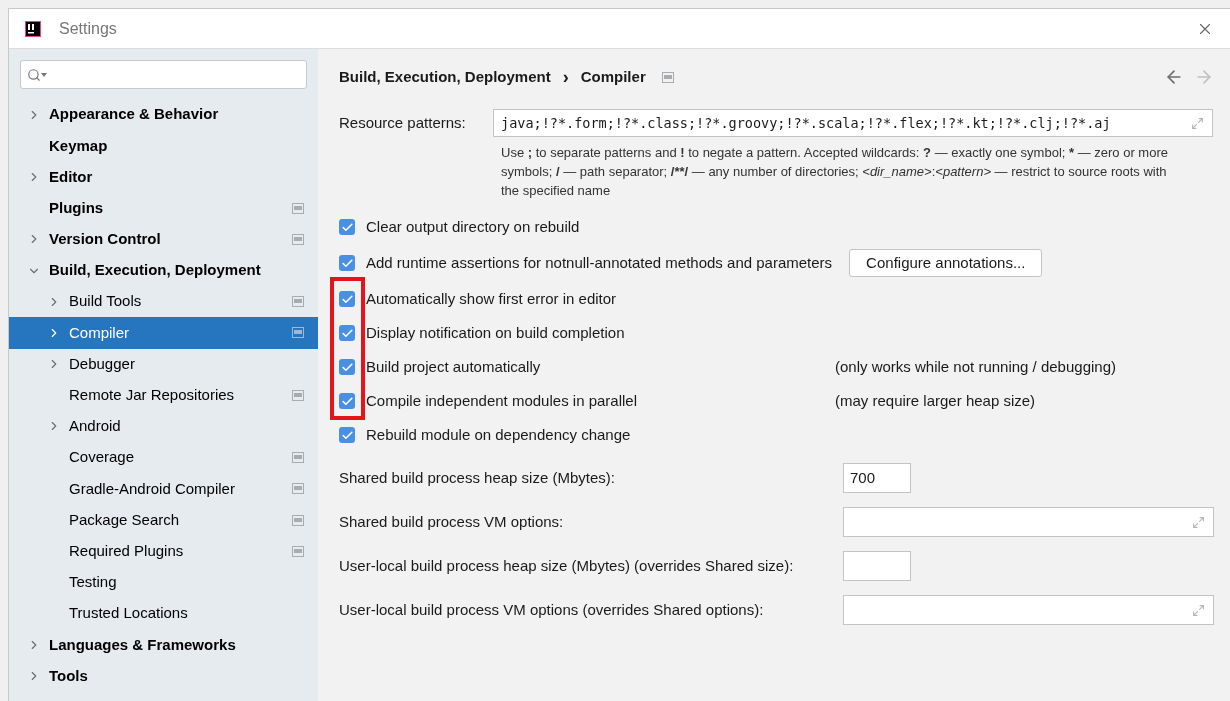  Describe the element at coordinates (106, 301) in the screenshot. I see `tree-item-label: Build Tools` at that location.